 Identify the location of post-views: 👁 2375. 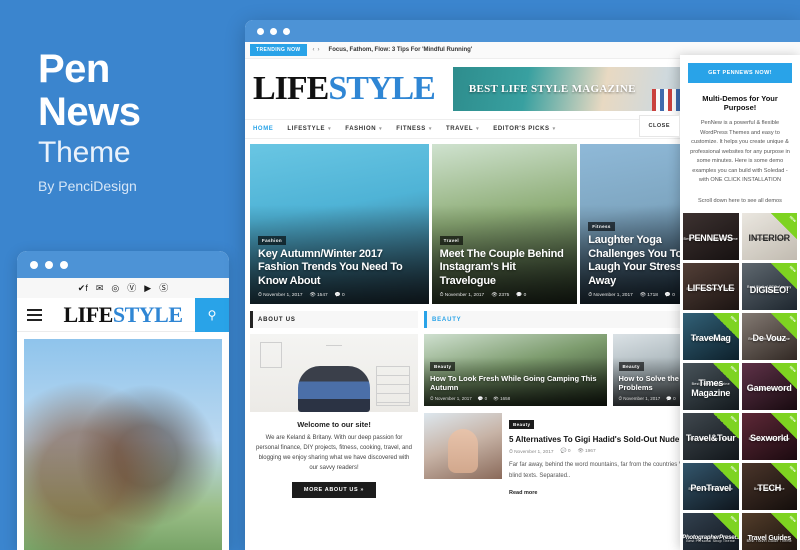
(500, 295).